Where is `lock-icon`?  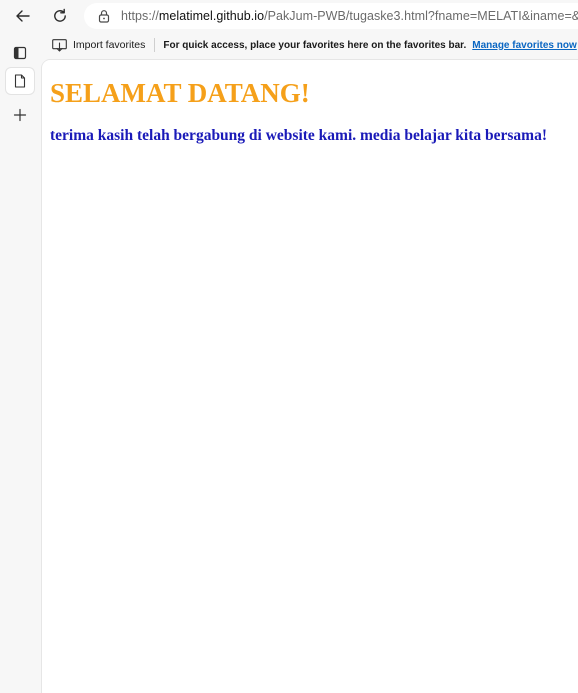
lock-icon is located at coordinates (104, 16).